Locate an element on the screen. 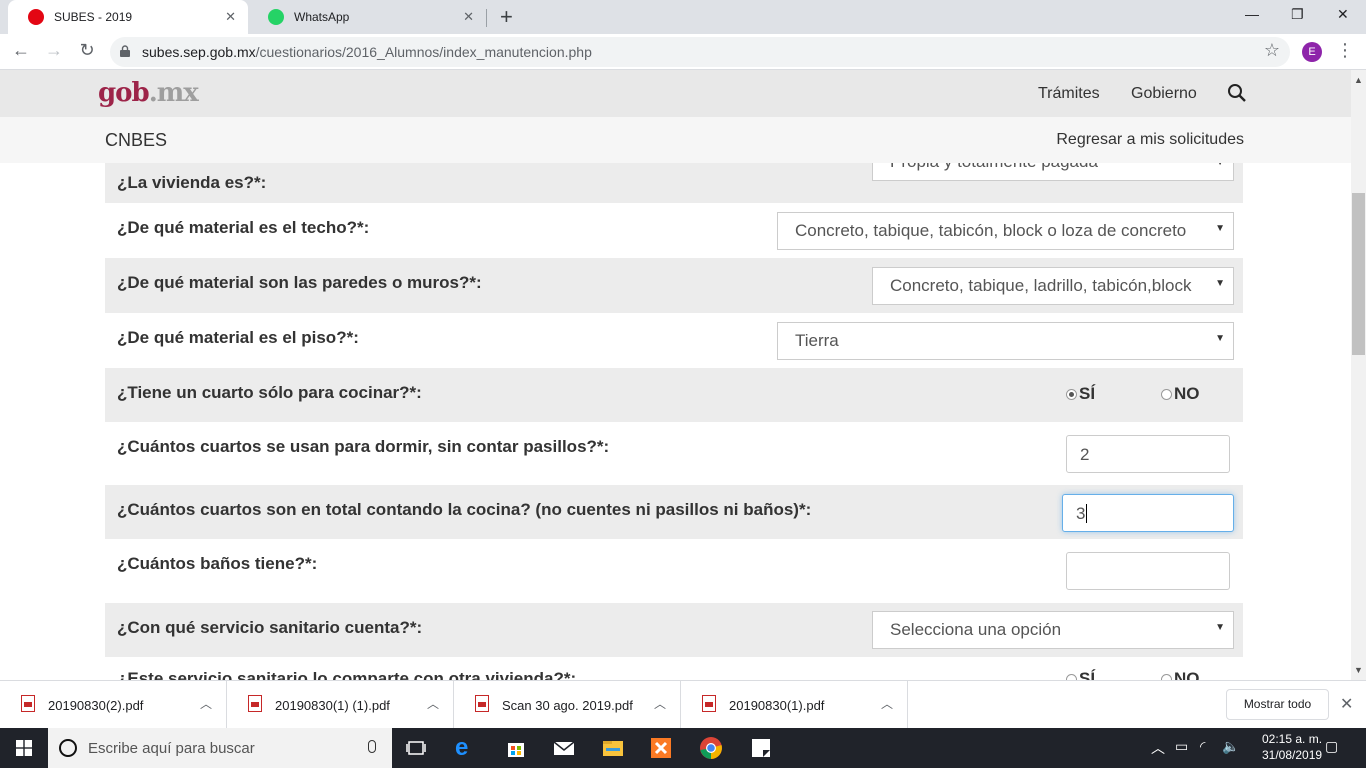 The height and width of the screenshot is (768, 1366). site-name: CNBES is located at coordinates (136, 140).